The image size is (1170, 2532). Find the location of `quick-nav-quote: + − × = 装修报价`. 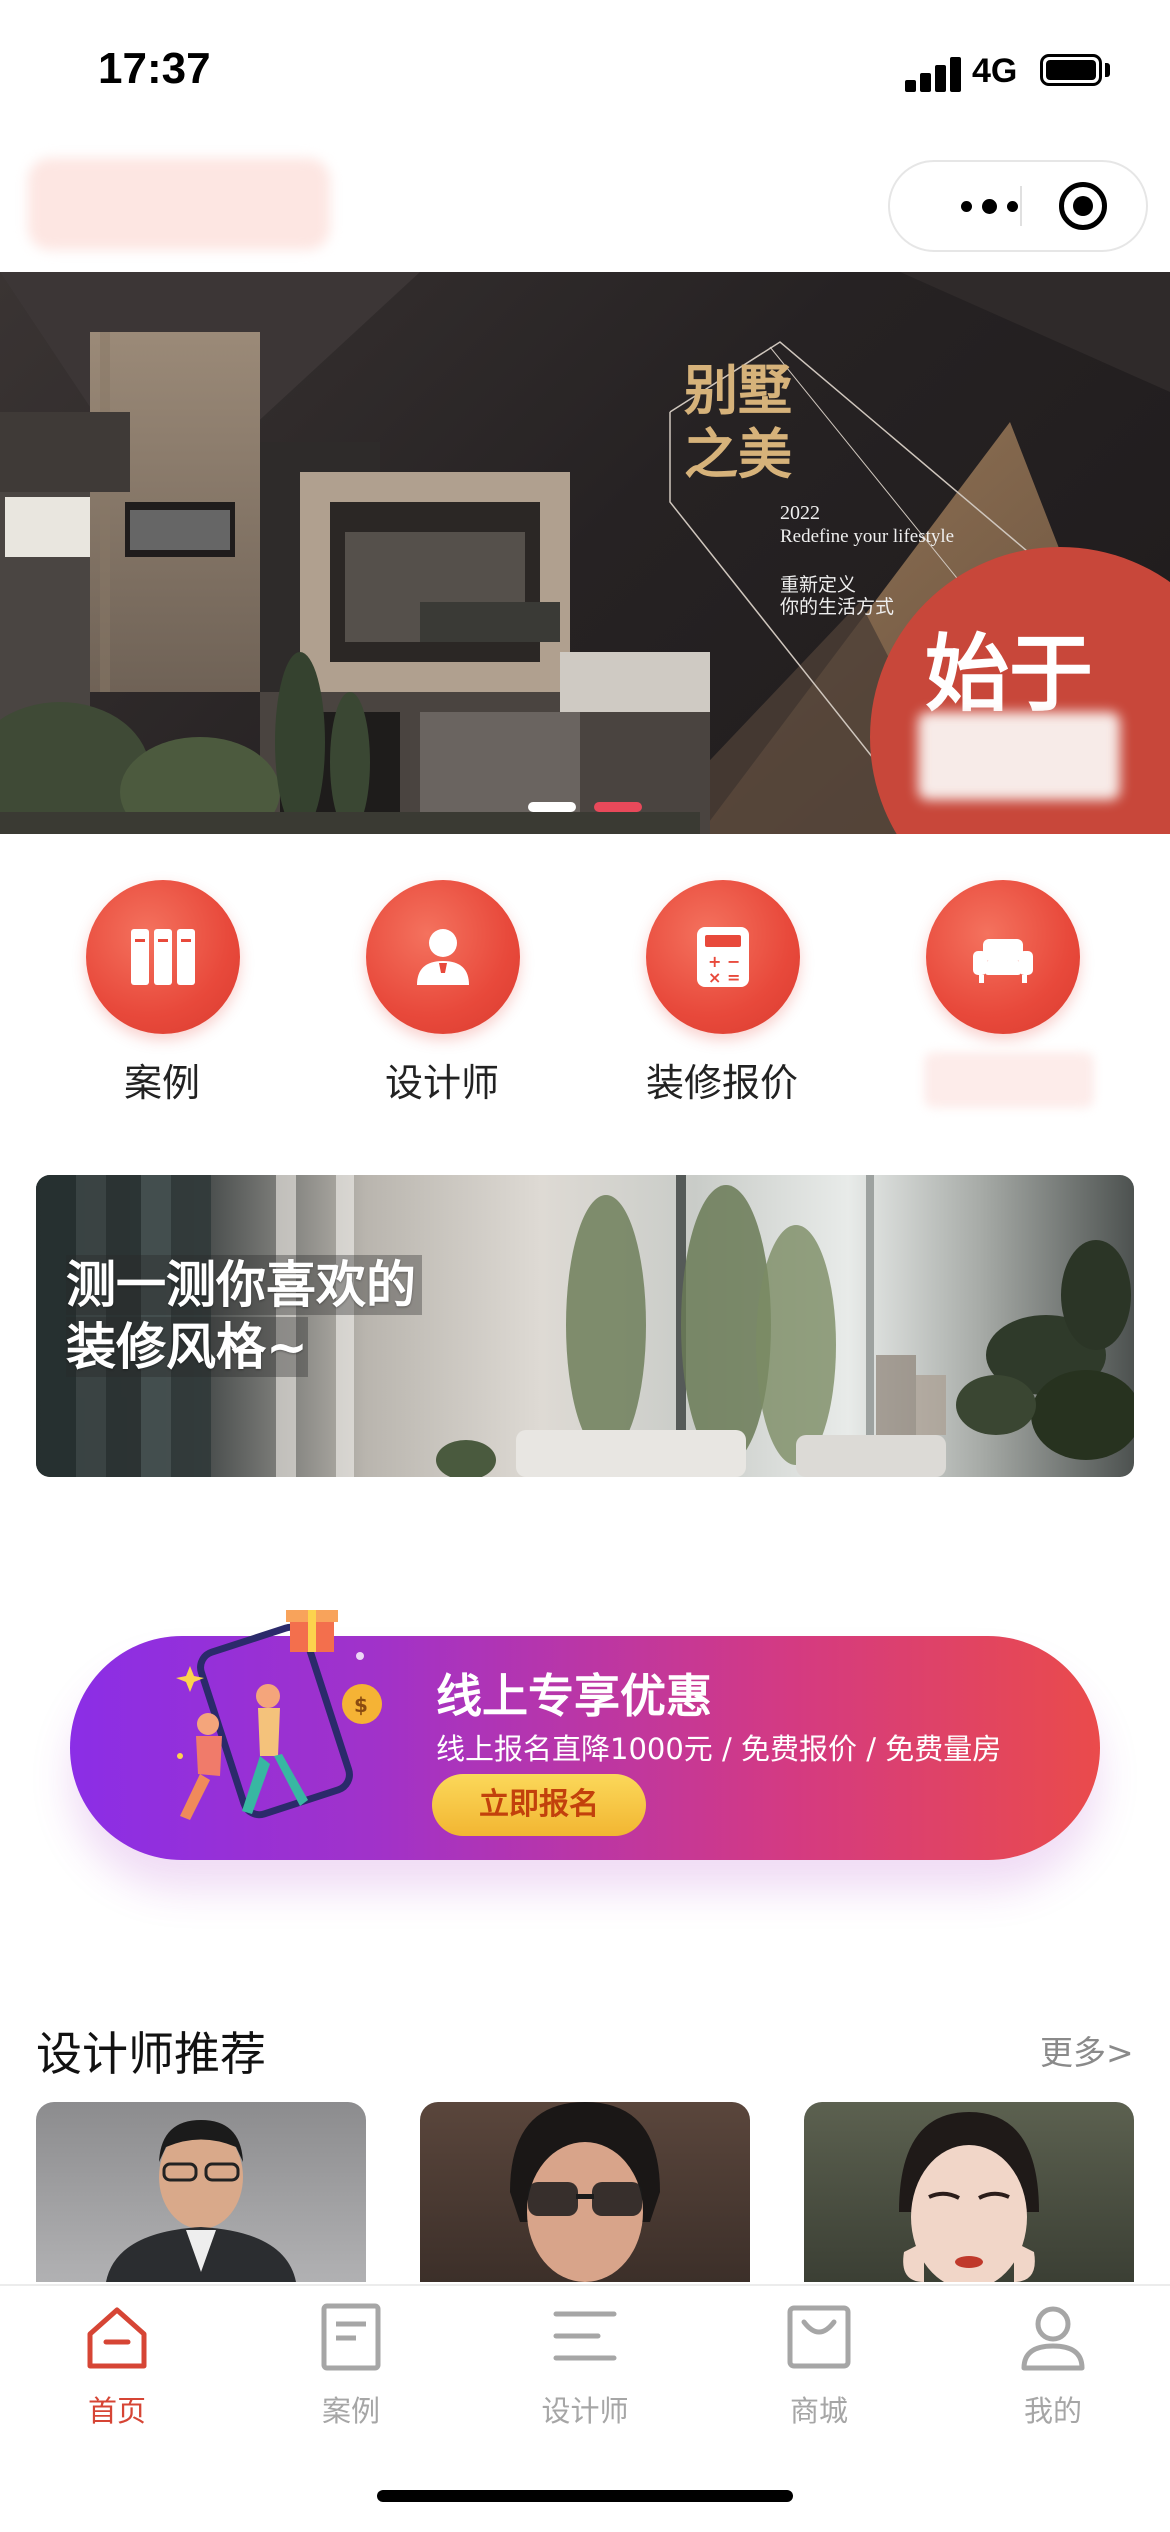

quick-nav-quote: + − × = 装修报价 is located at coordinates (722, 987).